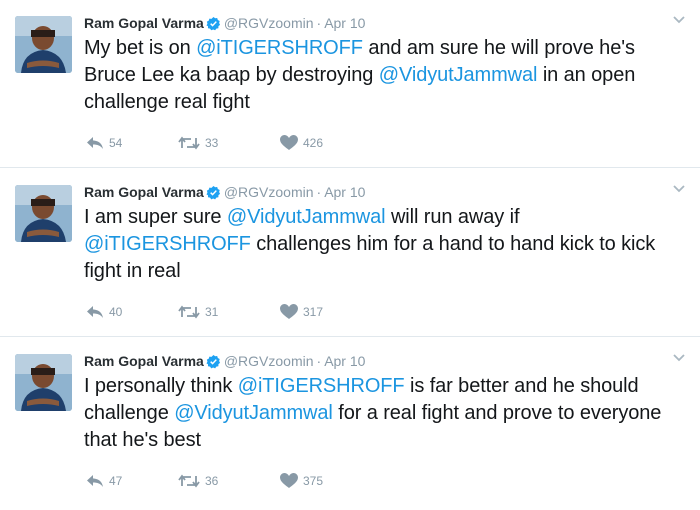 This screenshot has height=510, width=700. I want to click on text-segment: I personally think, so click(161, 386).